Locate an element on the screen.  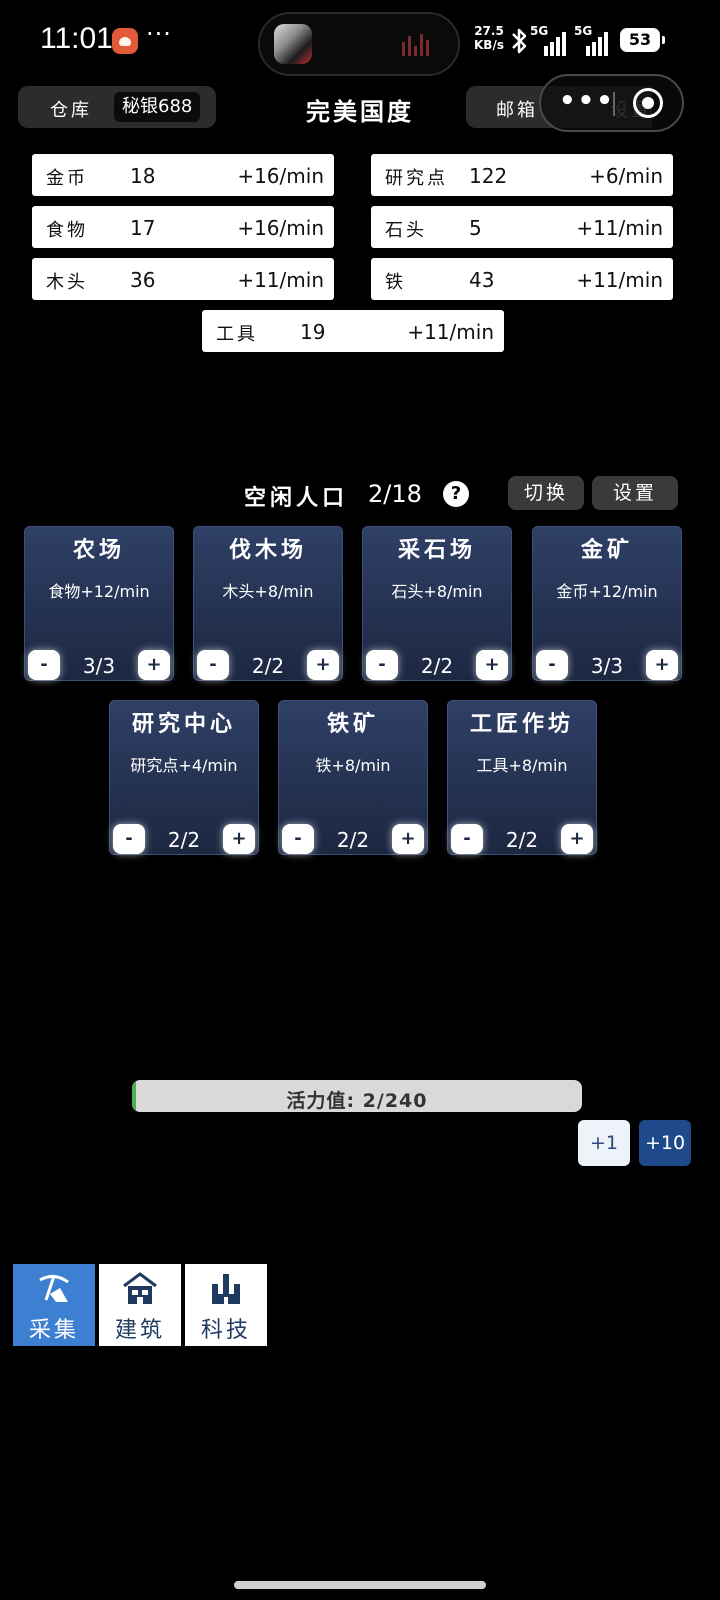
mini-program-capsule: ••• is located at coordinates (611, 103).